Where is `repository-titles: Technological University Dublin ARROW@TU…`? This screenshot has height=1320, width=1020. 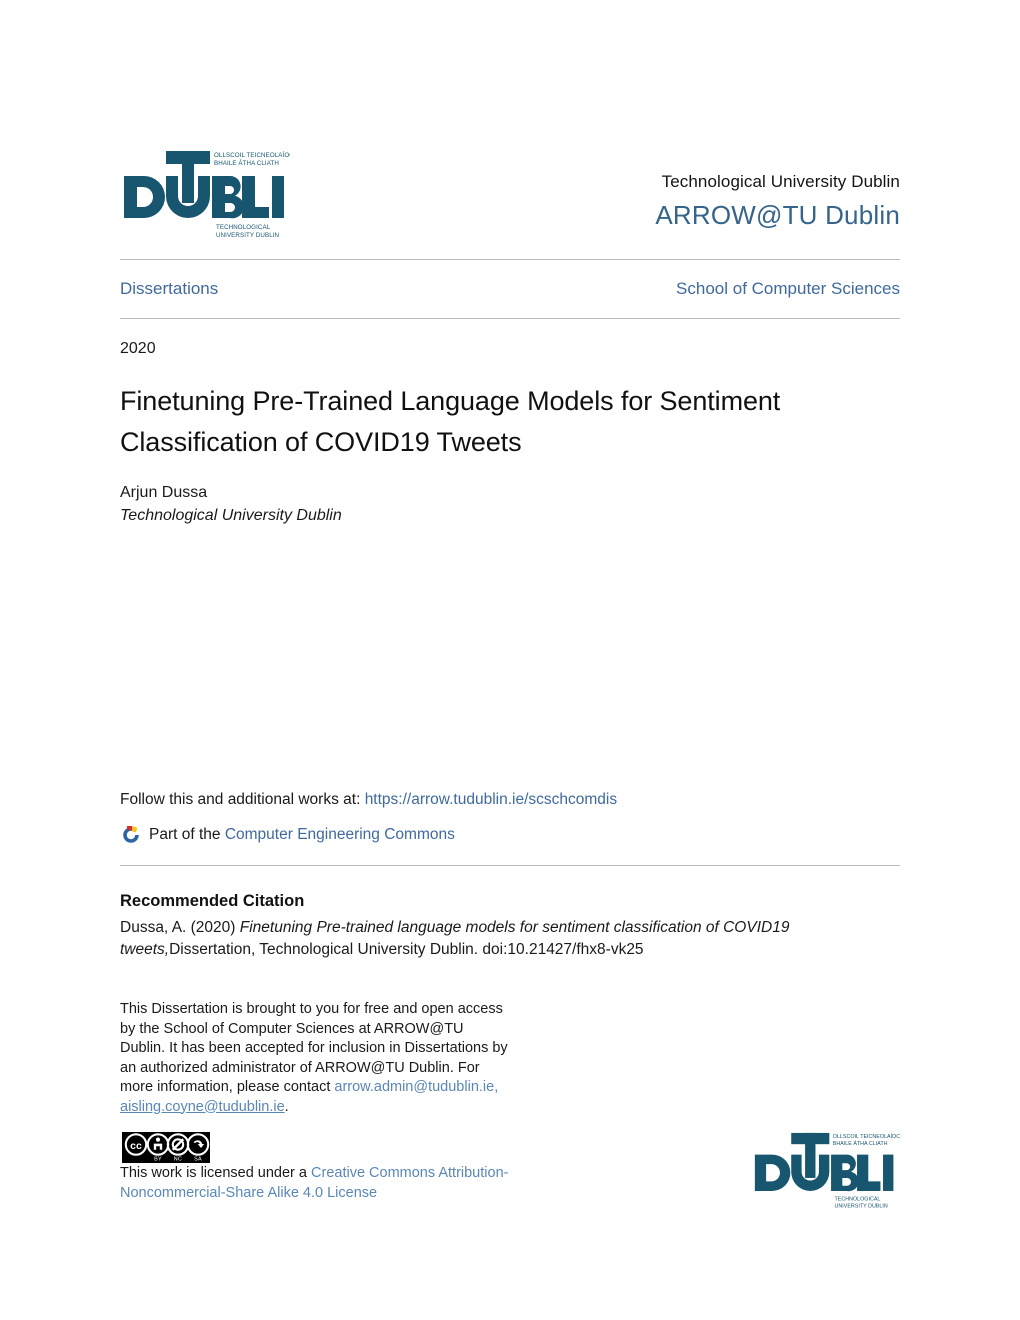
repository-titles: Technological University Dublin ARROW@TU… is located at coordinates (670, 202).